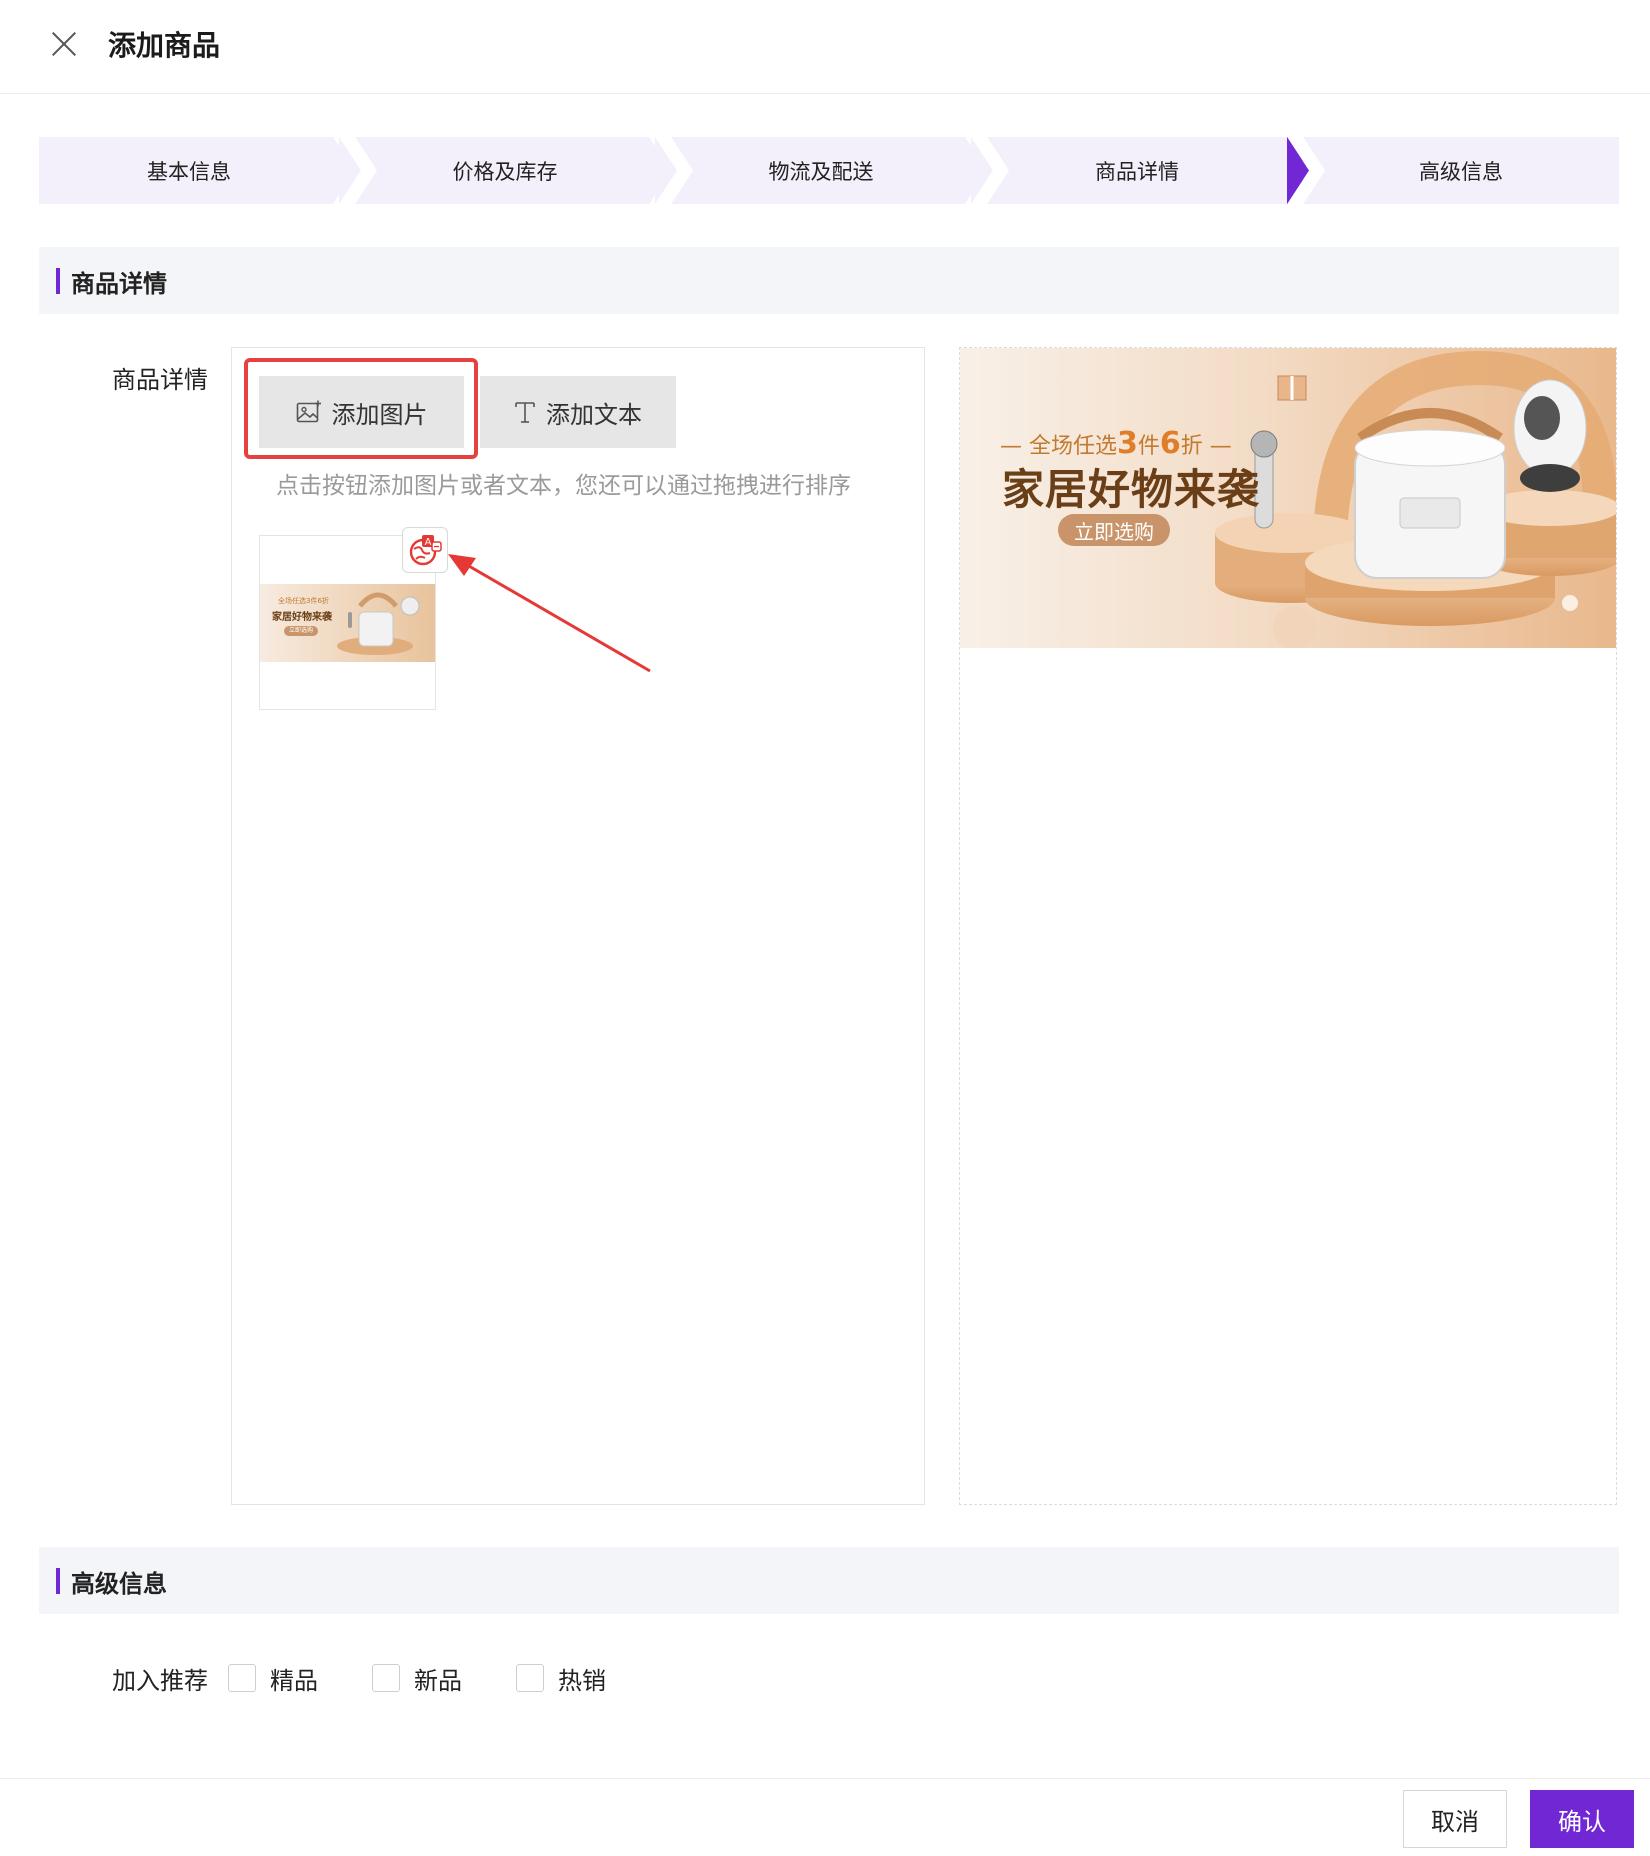  What do you see at coordinates (549, 613) in the screenshot?
I see `annotation-arrow` at bounding box center [549, 613].